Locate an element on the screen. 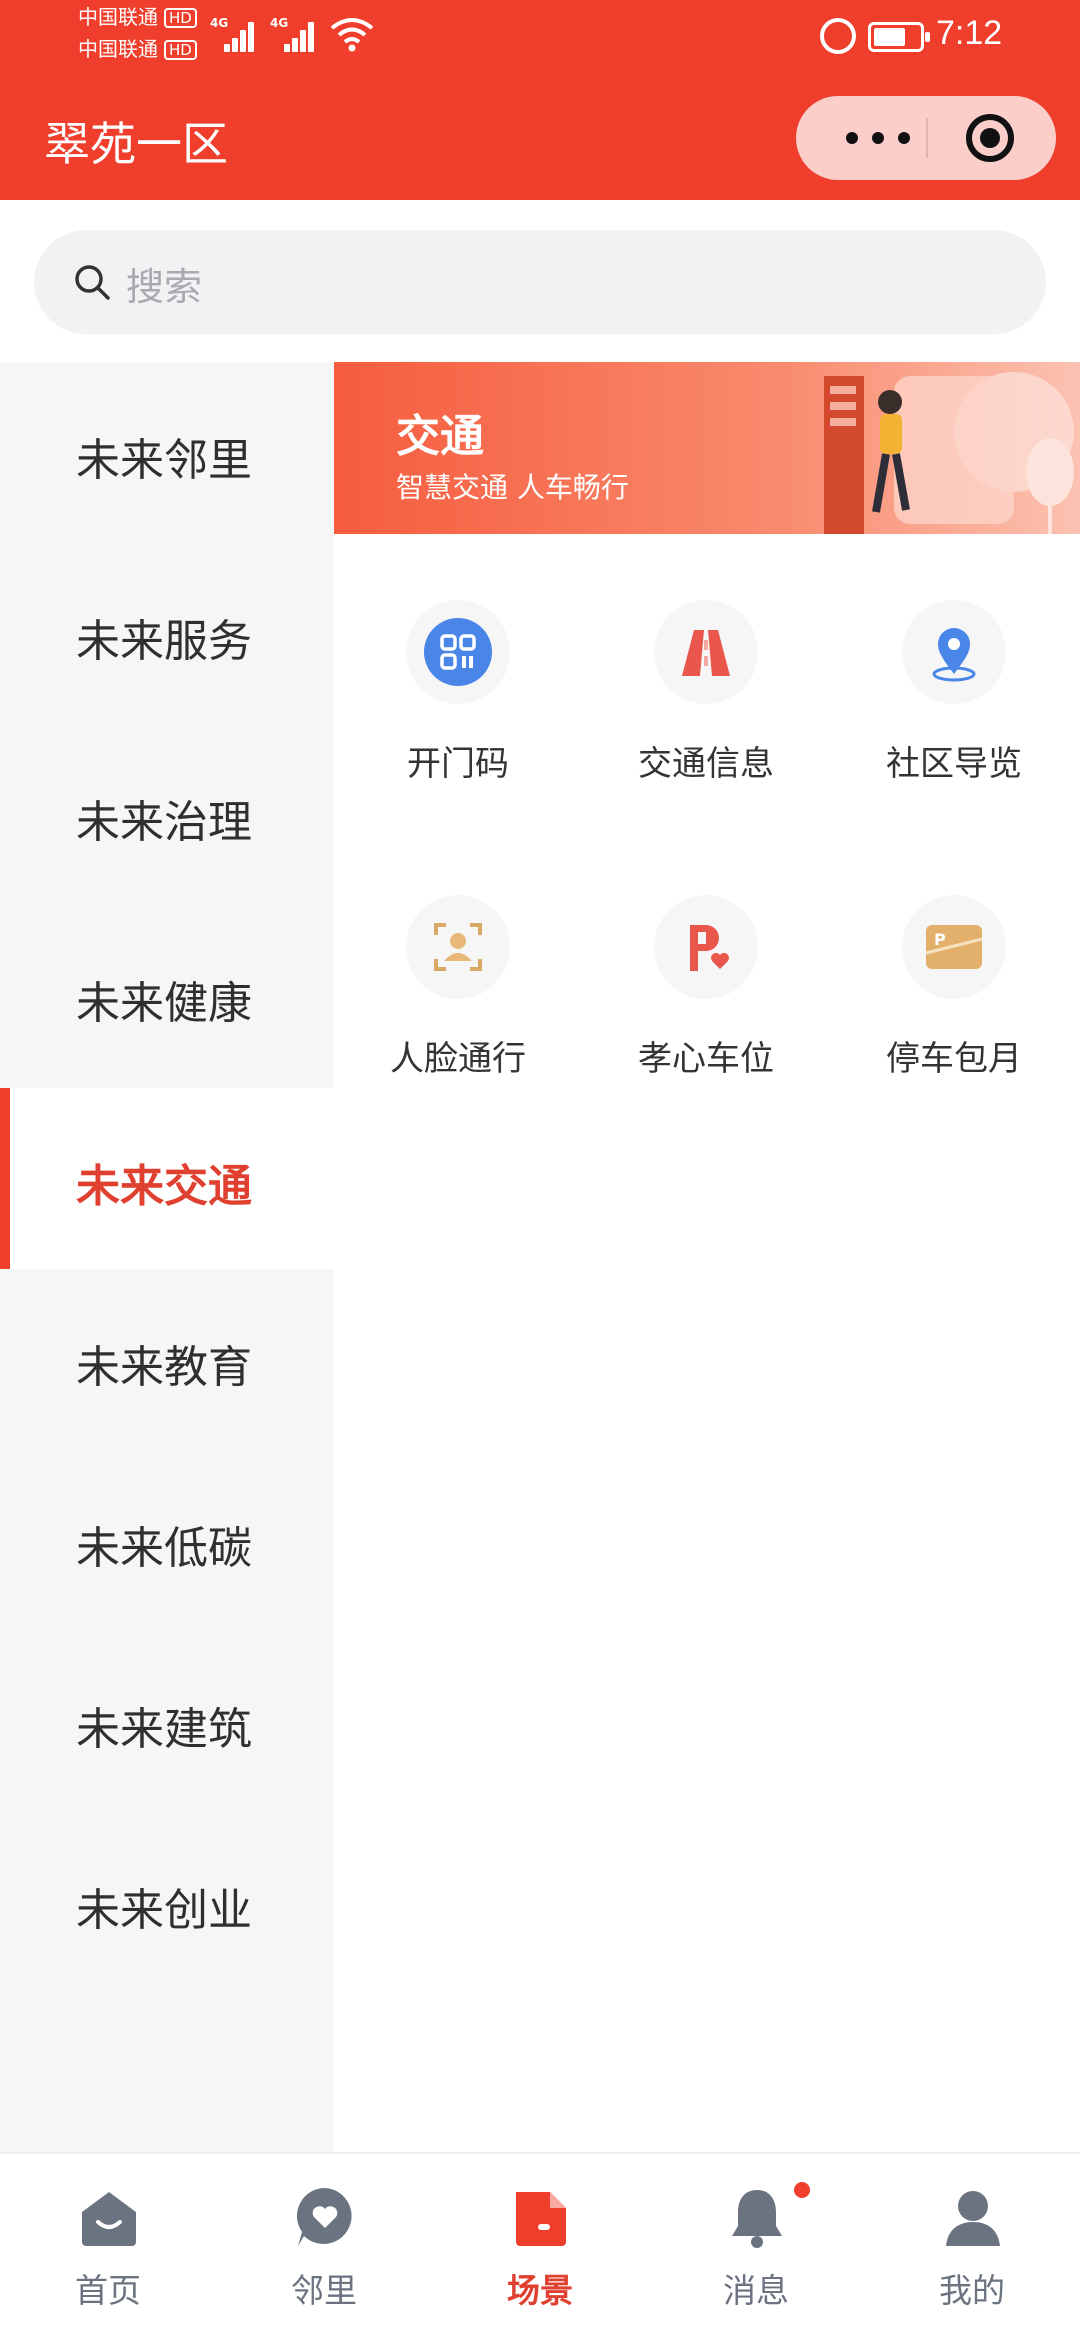 The image size is (1080, 2340). sidebar-item-label: 未来服务 is located at coordinates (164, 641).